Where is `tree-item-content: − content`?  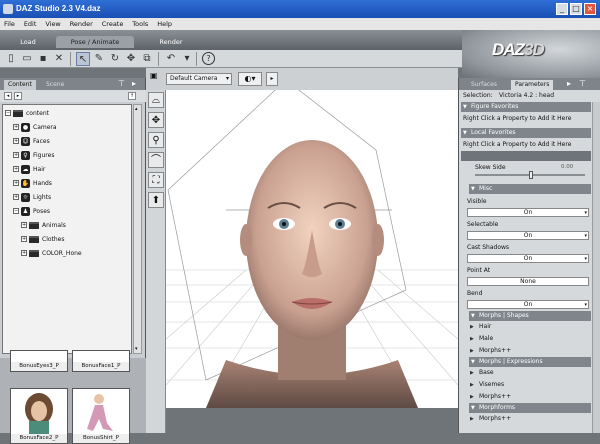 tree-item-content: − content is located at coordinates (27, 113).